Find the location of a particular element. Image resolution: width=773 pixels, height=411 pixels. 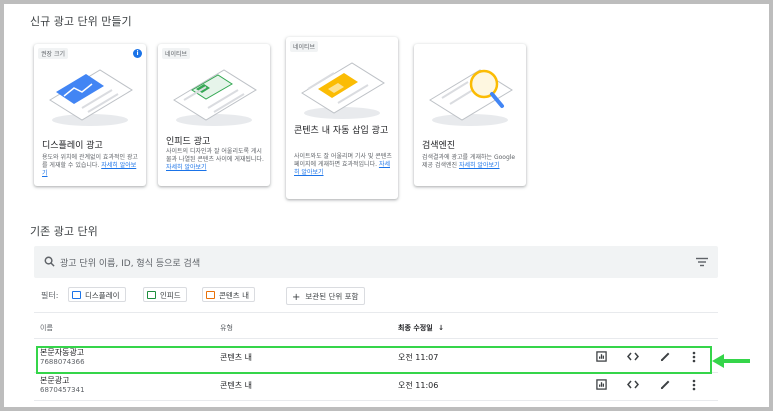

filter-chip-in-article: 콘텐츠 내 is located at coordinates (228, 294).